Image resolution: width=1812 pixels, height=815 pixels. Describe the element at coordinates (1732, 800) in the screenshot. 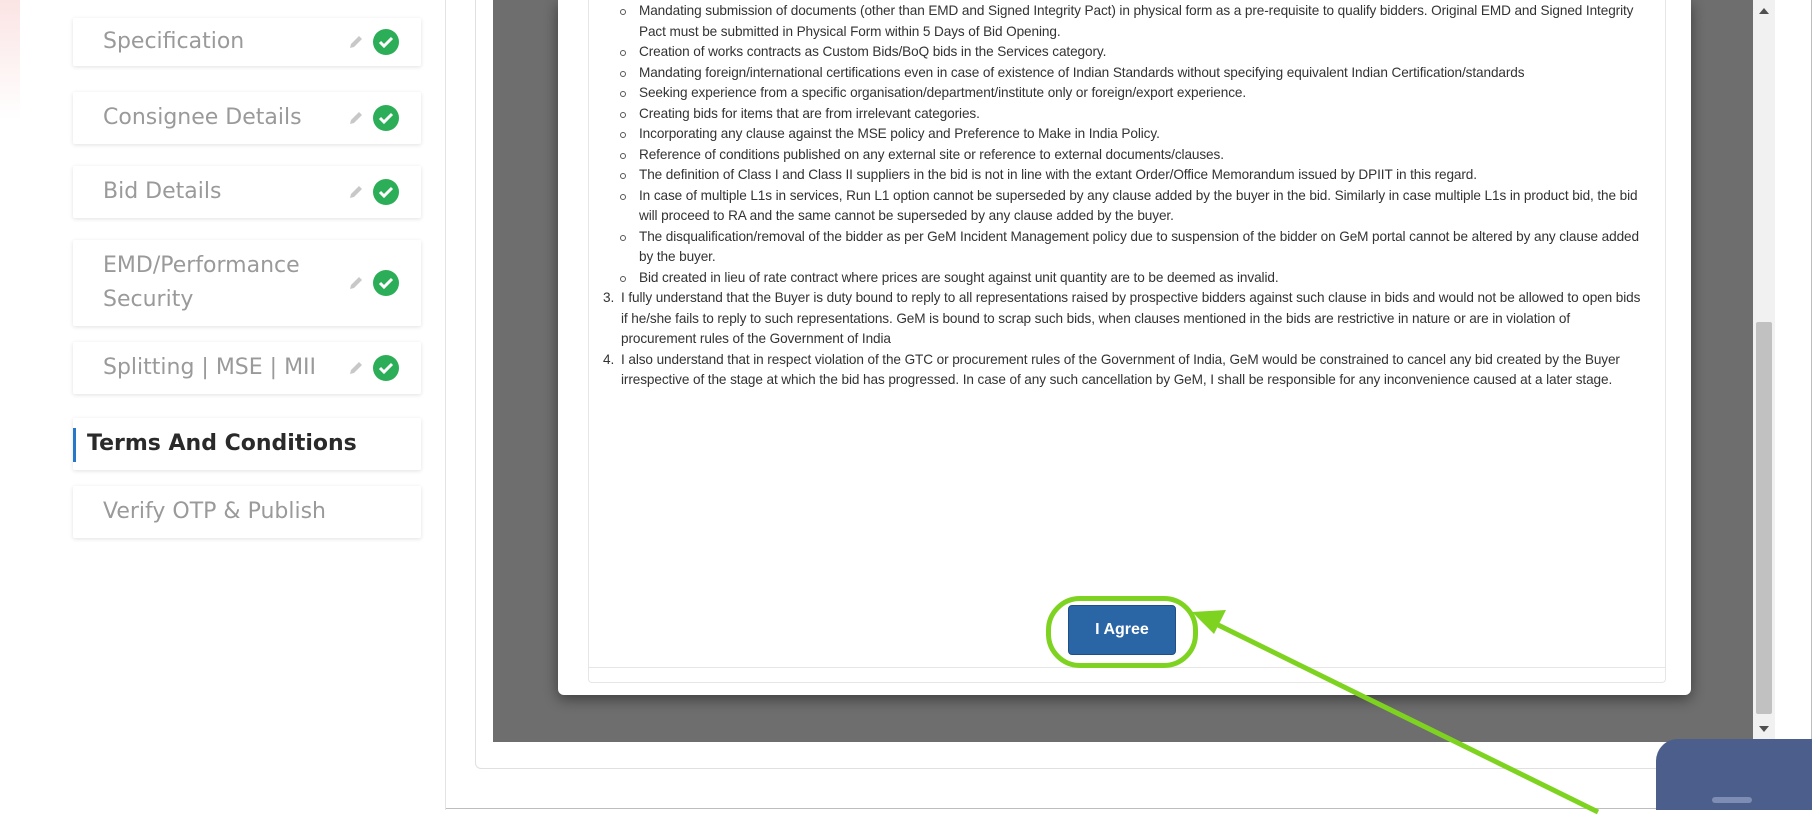

I see `help-widget-bar` at that location.